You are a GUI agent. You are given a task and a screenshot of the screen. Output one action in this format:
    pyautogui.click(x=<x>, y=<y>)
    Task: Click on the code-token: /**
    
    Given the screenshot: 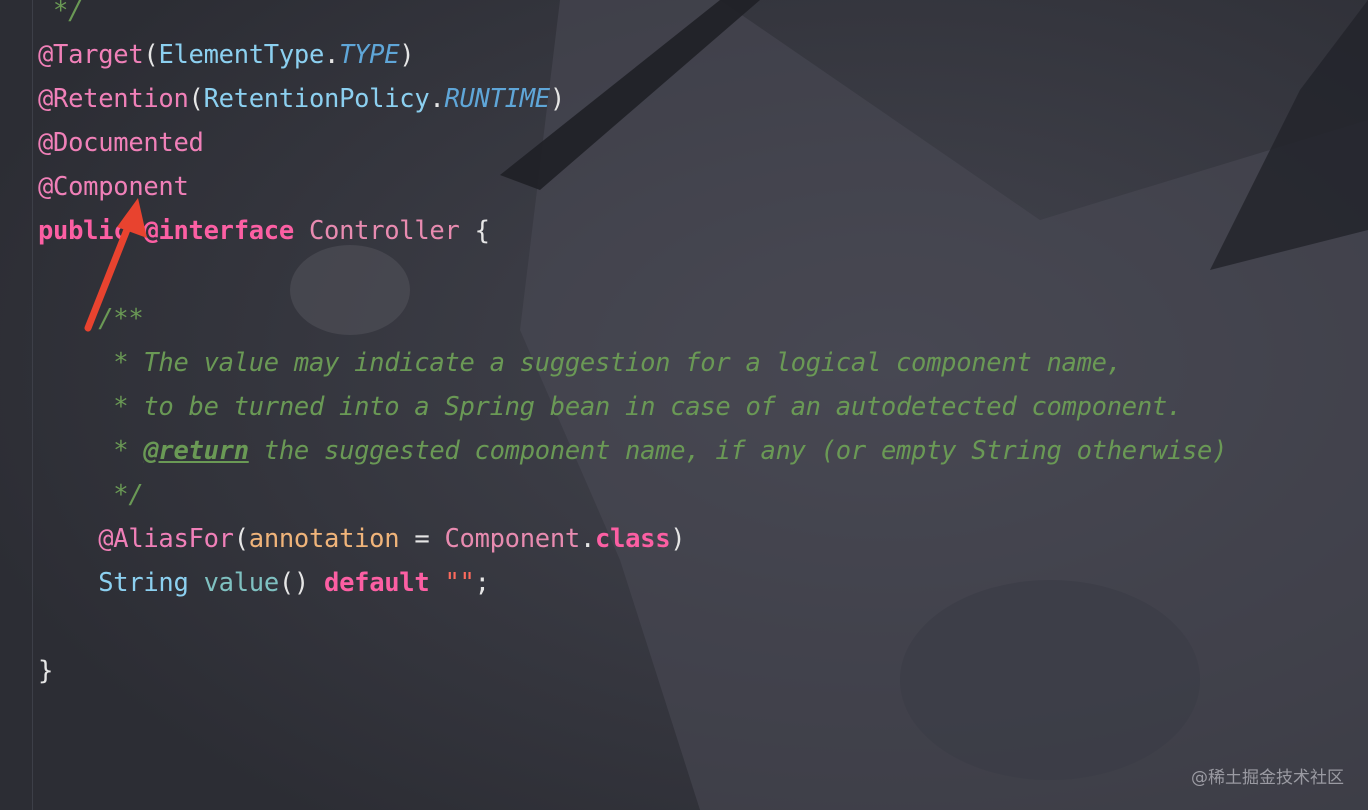 What is the action you would take?
    pyautogui.click(x=91, y=319)
    